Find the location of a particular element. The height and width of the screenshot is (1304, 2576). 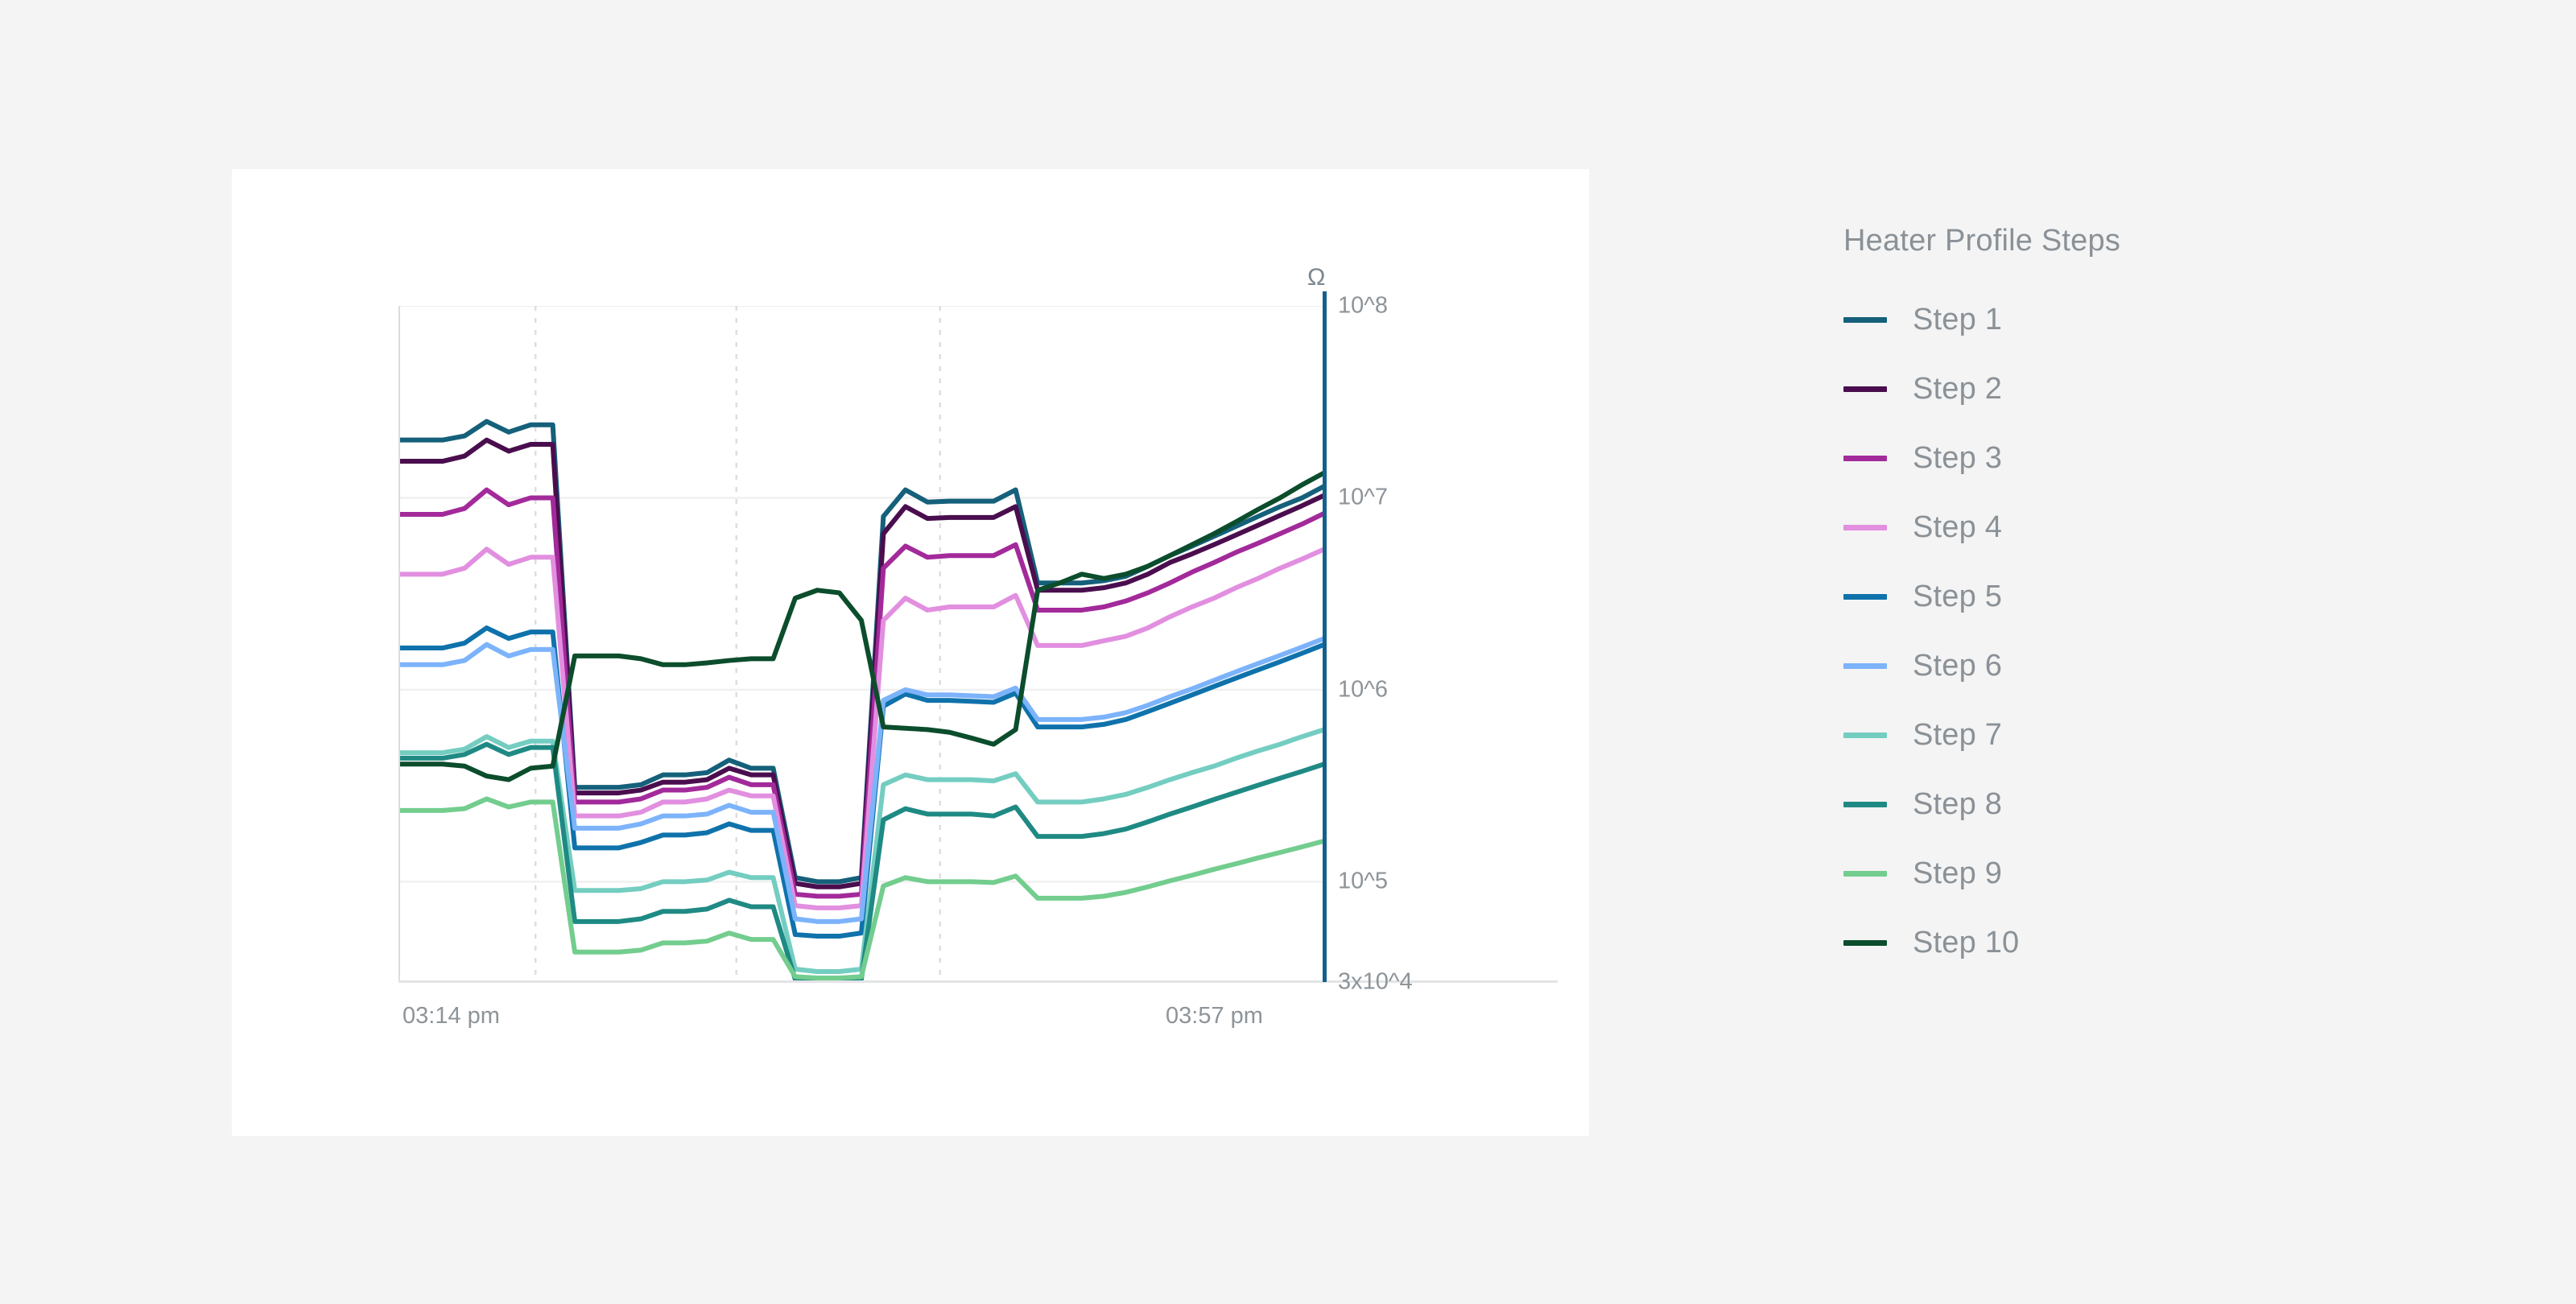

legend-item-2: Step 2 is located at coordinates (2101, 388).